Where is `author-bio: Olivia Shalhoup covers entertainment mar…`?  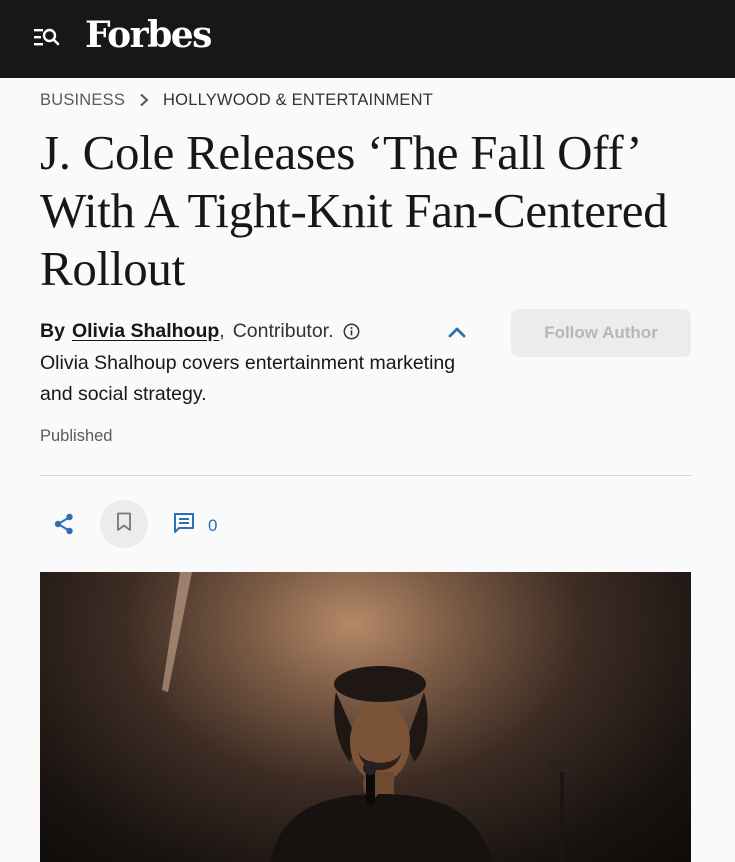
author-bio: Olivia Shalhoup covers entertainment mar… is located at coordinates (248, 378).